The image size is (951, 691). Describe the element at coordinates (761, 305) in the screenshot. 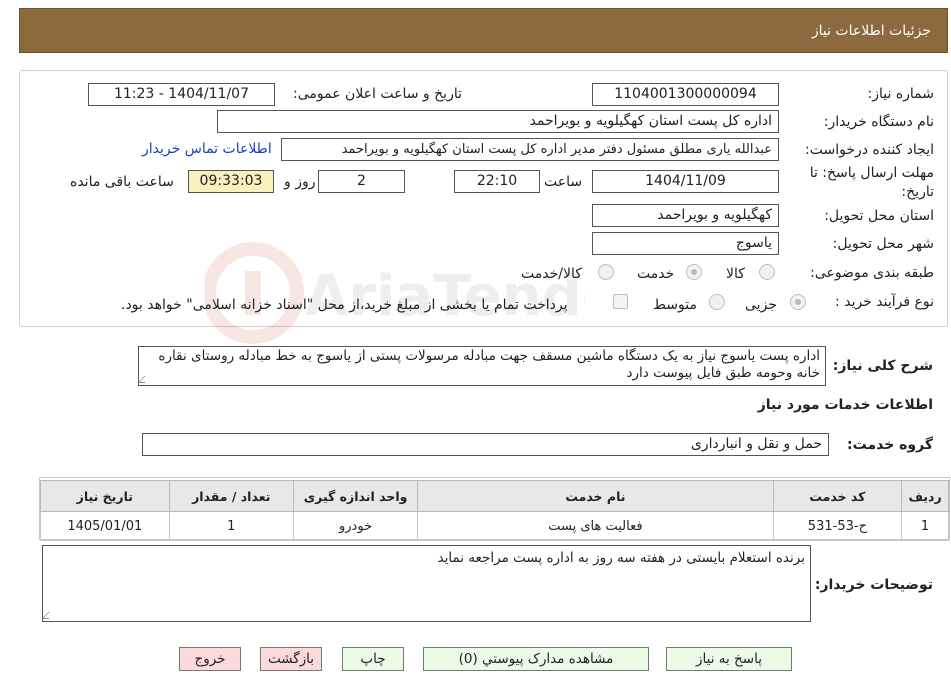

I see `purchase-option-minor: جزیی` at that location.